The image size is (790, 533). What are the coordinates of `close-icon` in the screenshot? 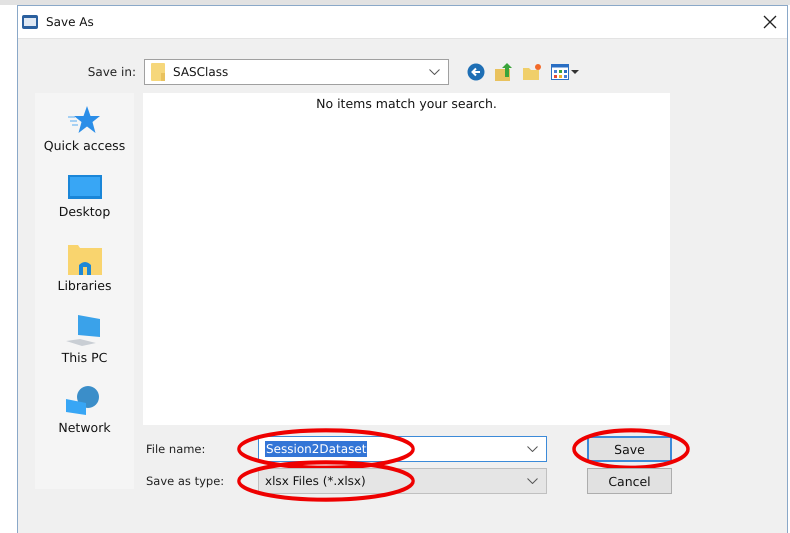 It's located at (770, 22).